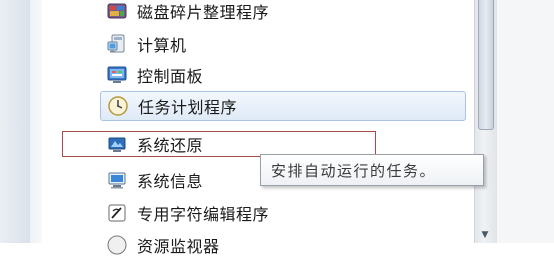  Describe the element at coordinates (283, 106) in the screenshot. I see `menu-item-task-scheduler: 任务计划程序` at that location.